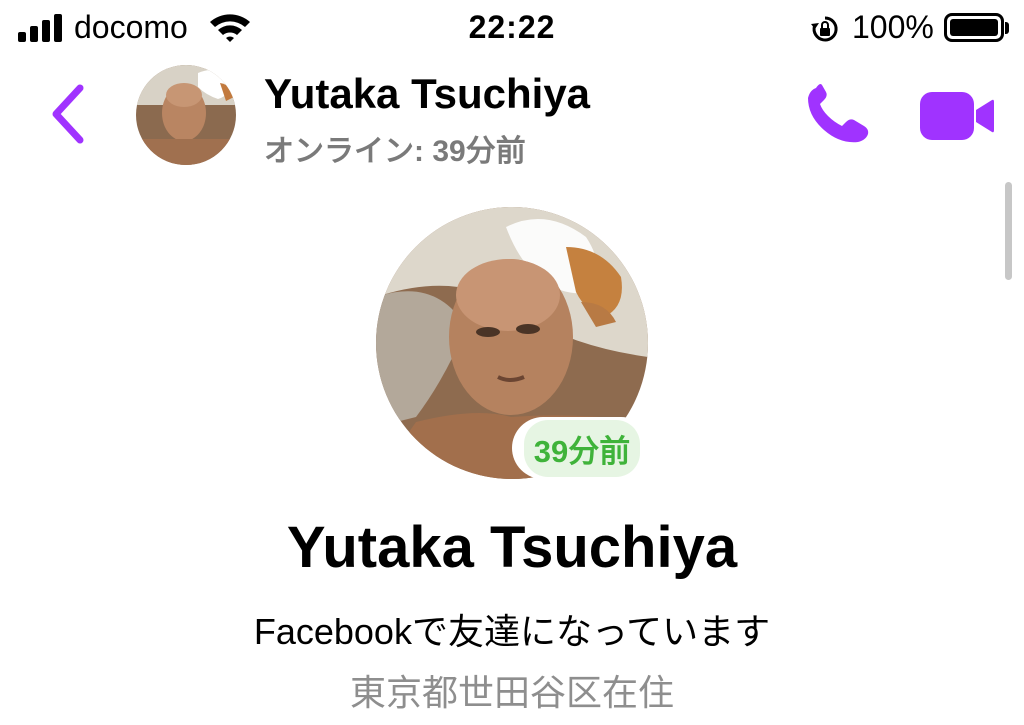  What do you see at coordinates (186, 115) in the screenshot?
I see `header-avatar` at bounding box center [186, 115].